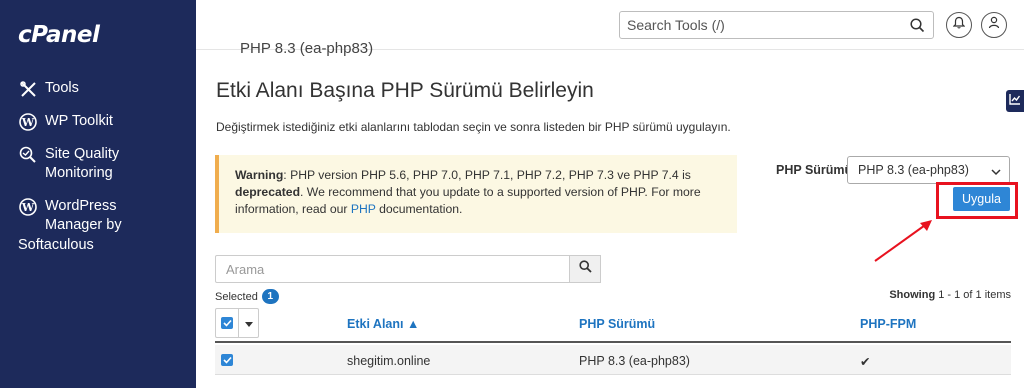 The width and height of the screenshot is (1024, 388). I want to click on search-tools-box, so click(776, 25).